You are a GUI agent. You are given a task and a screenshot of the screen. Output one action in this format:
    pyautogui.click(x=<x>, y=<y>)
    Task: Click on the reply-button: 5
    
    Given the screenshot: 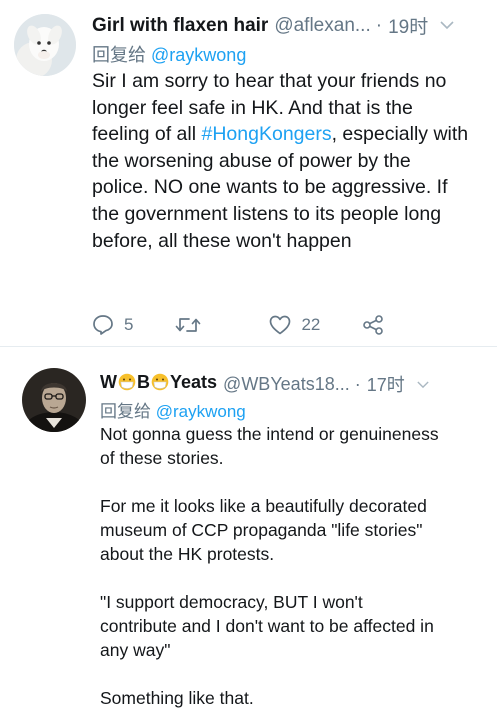 What is the action you would take?
    pyautogui.click(x=112, y=324)
    